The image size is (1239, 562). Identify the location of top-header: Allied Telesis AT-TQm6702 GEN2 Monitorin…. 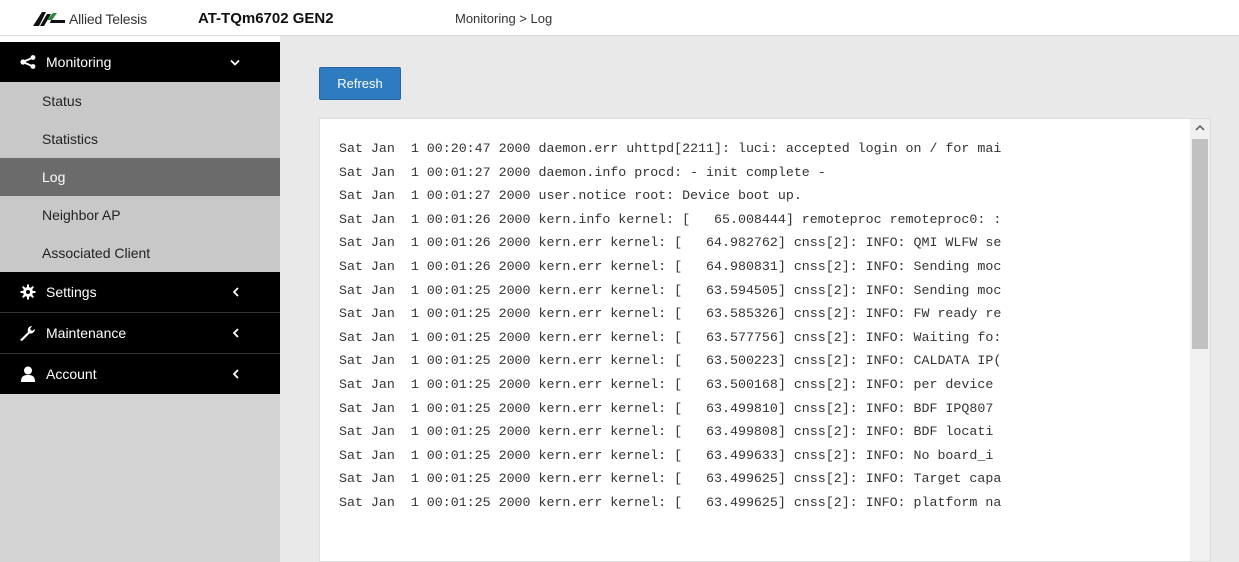
(619, 18).